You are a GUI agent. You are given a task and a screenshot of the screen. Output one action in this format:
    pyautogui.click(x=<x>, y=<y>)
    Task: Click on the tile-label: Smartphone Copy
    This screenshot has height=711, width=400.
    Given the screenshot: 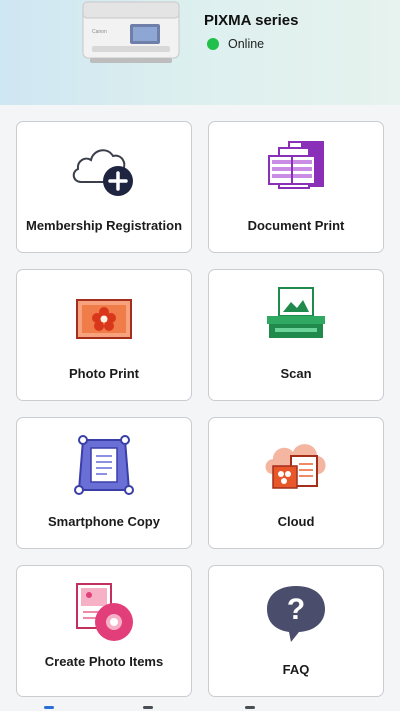 What is the action you would take?
    pyautogui.click(x=104, y=521)
    